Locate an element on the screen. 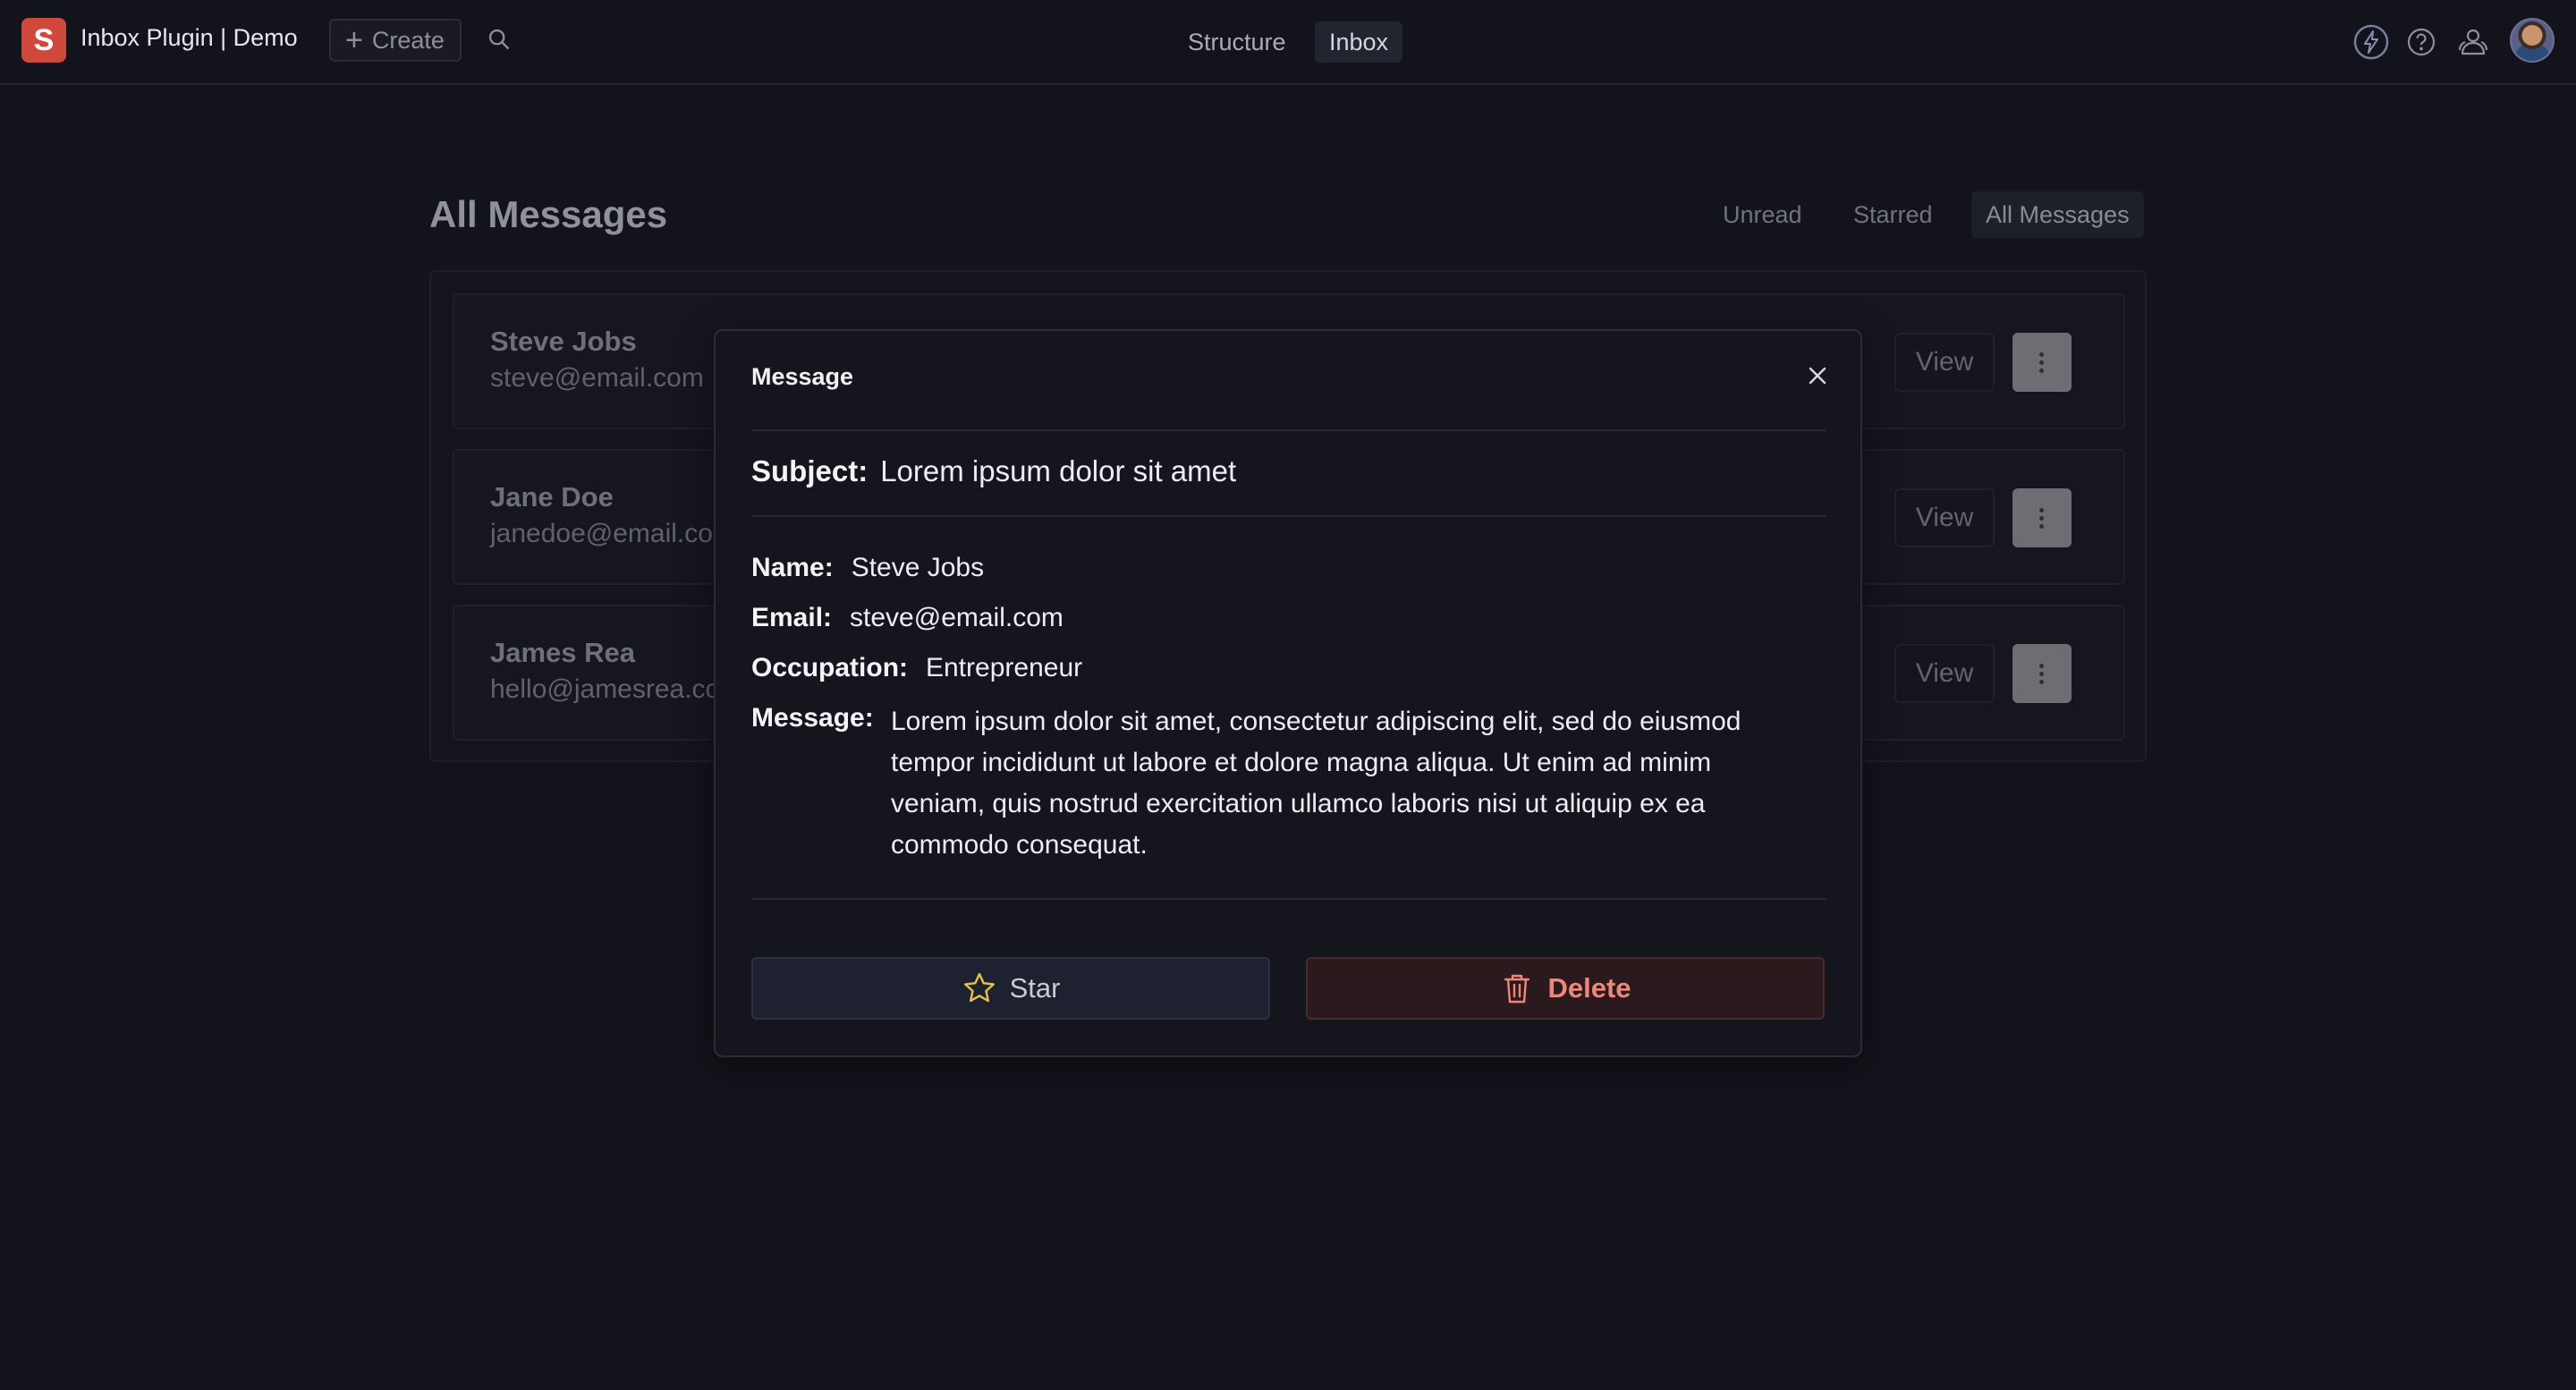  name-label: Name: is located at coordinates (792, 567).